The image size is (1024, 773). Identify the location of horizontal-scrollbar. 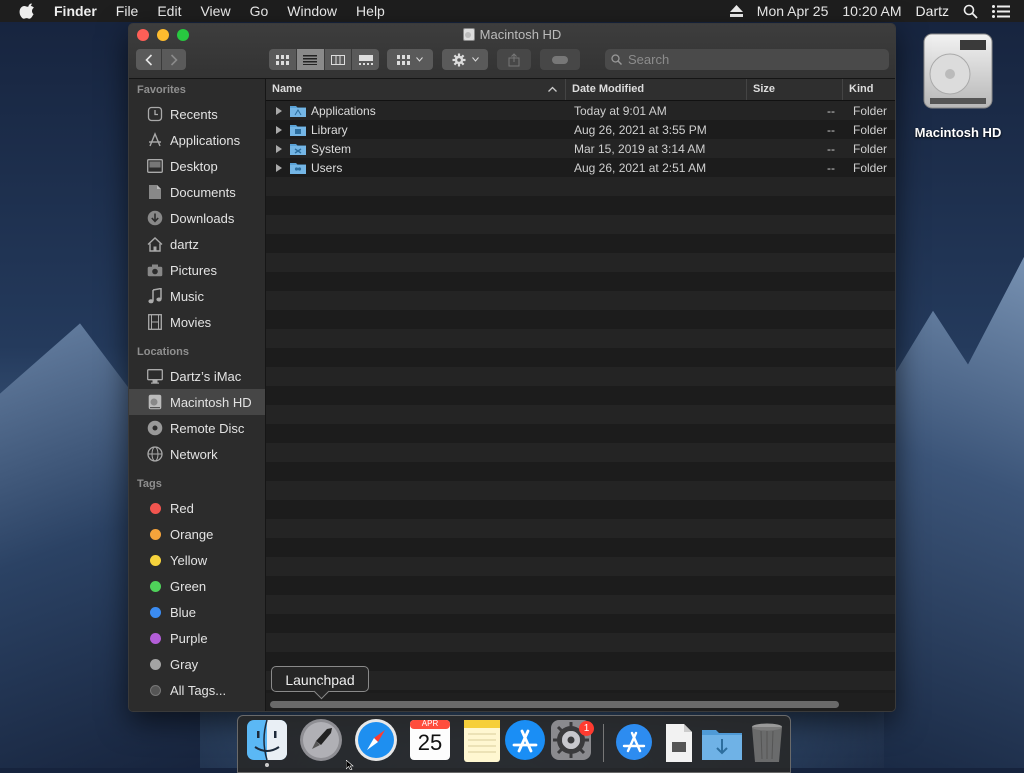
(554, 704).